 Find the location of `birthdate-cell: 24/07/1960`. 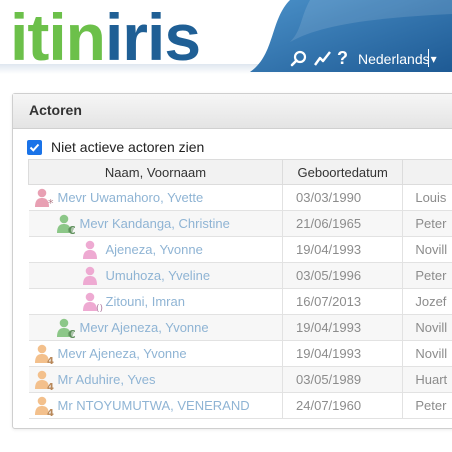

birthdate-cell: 24/07/1960 is located at coordinates (343, 405).